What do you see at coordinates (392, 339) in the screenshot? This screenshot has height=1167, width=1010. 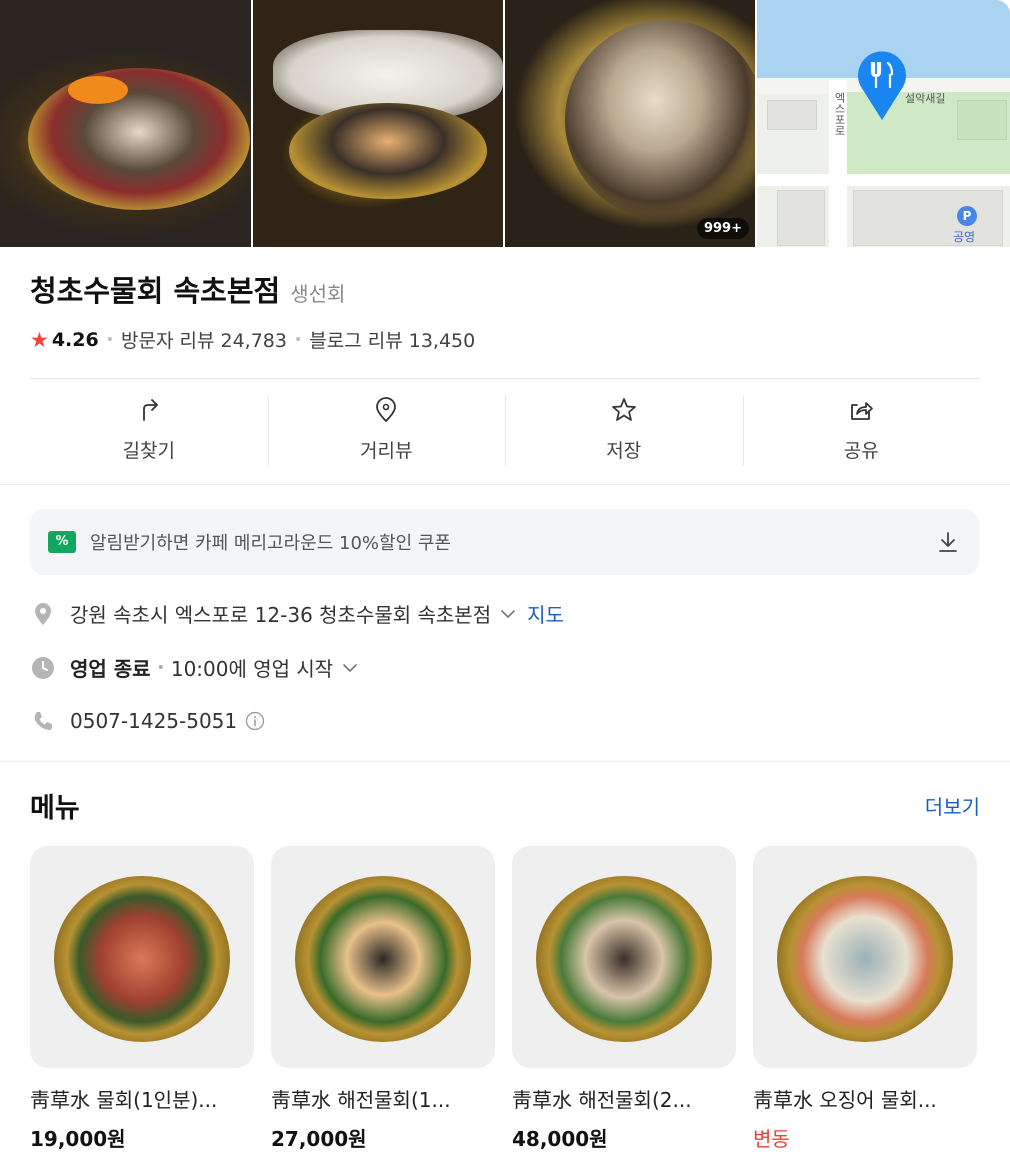 I see `blog-review-link: 블로그 리뷰 13,450` at bounding box center [392, 339].